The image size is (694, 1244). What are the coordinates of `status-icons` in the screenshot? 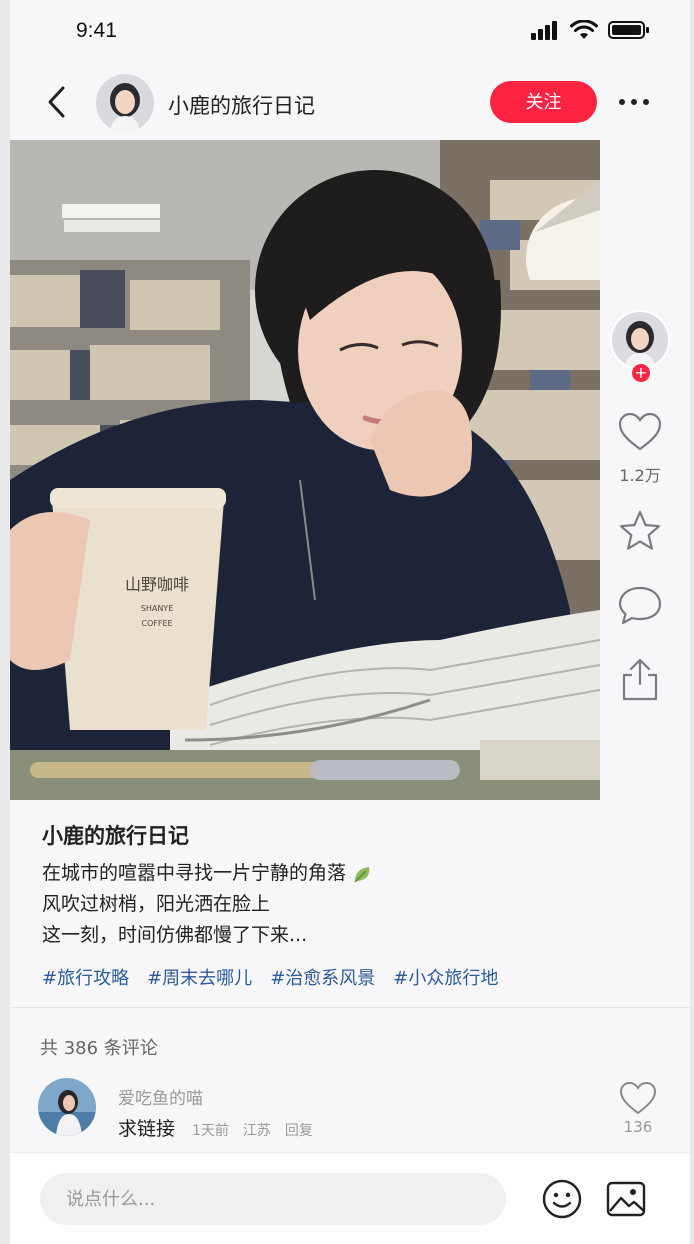 It's located at (590, 30).